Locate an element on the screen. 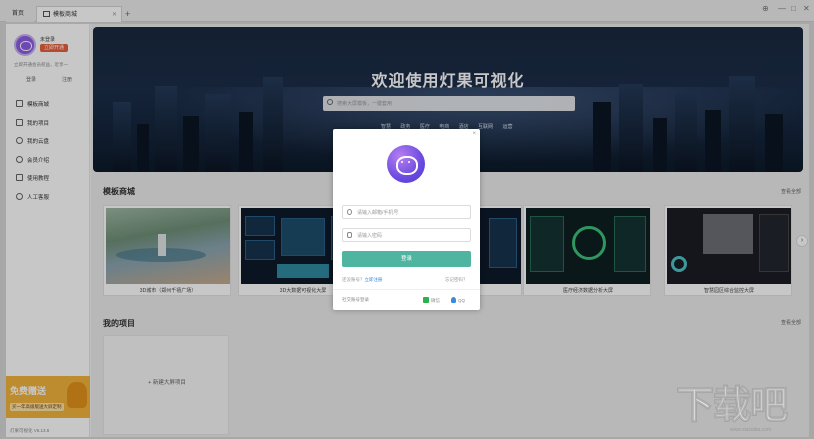  watermark-url: www.xiazaiba.com is located at coordinates (751, 430).